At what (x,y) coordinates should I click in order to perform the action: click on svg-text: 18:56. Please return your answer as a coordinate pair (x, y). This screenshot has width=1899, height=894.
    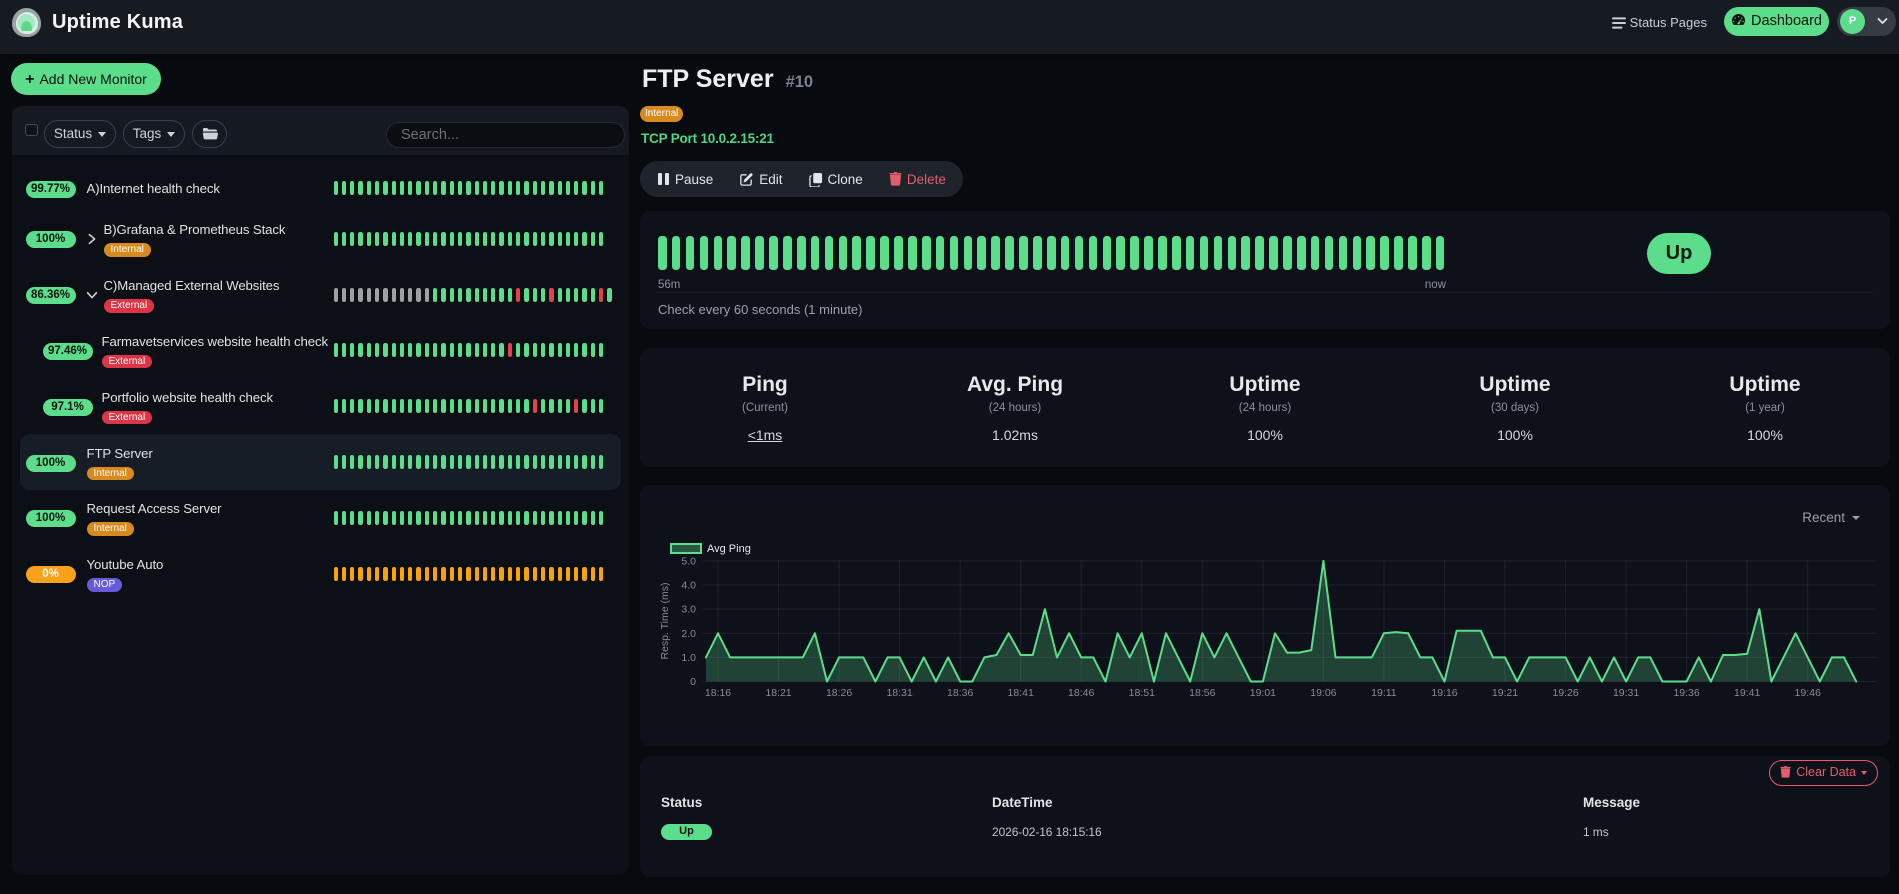
    Looking at the image, I should click on (1202, 693).